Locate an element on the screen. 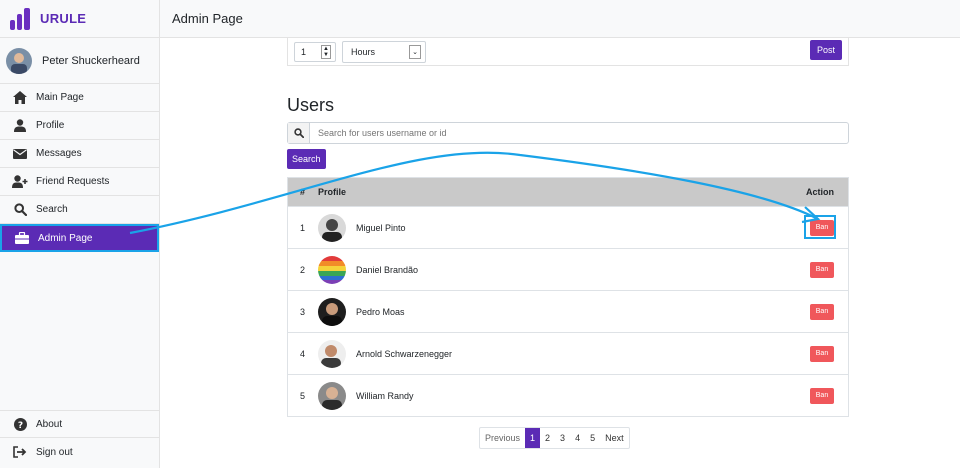  sidebar-bottom: ? About Sign out is located at coordinates (80, 438).